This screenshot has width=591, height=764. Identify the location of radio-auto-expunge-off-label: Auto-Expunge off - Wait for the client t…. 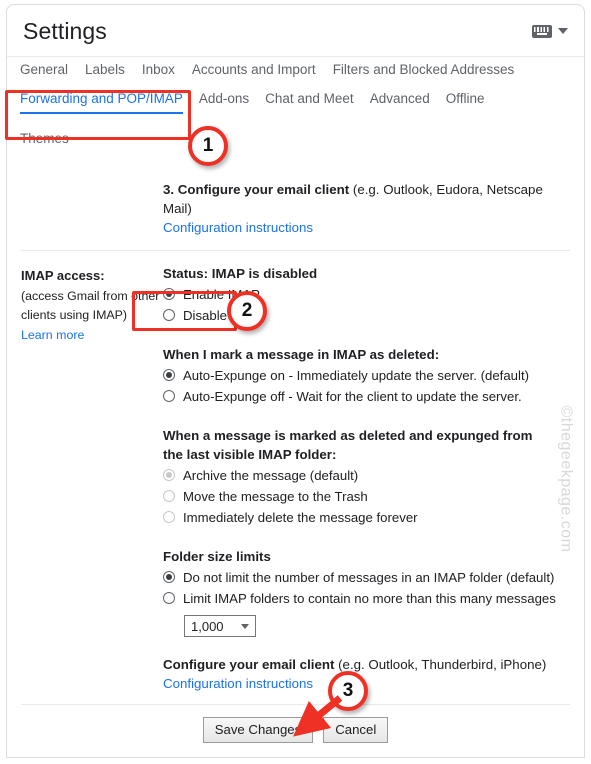
(352, 396).